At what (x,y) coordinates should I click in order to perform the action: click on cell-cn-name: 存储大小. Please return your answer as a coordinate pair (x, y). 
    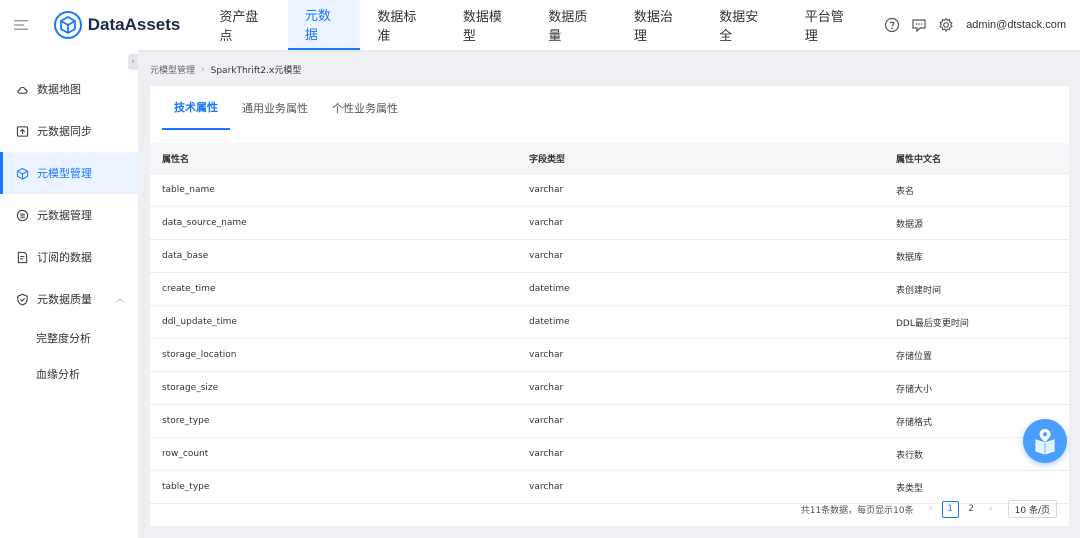
    Looking at the image, I should click on (914, 389).